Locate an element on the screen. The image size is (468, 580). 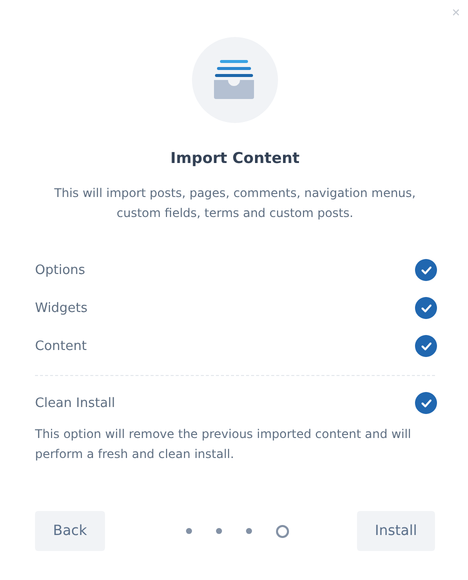
inbox-icon is located at coordinates (235, 80).